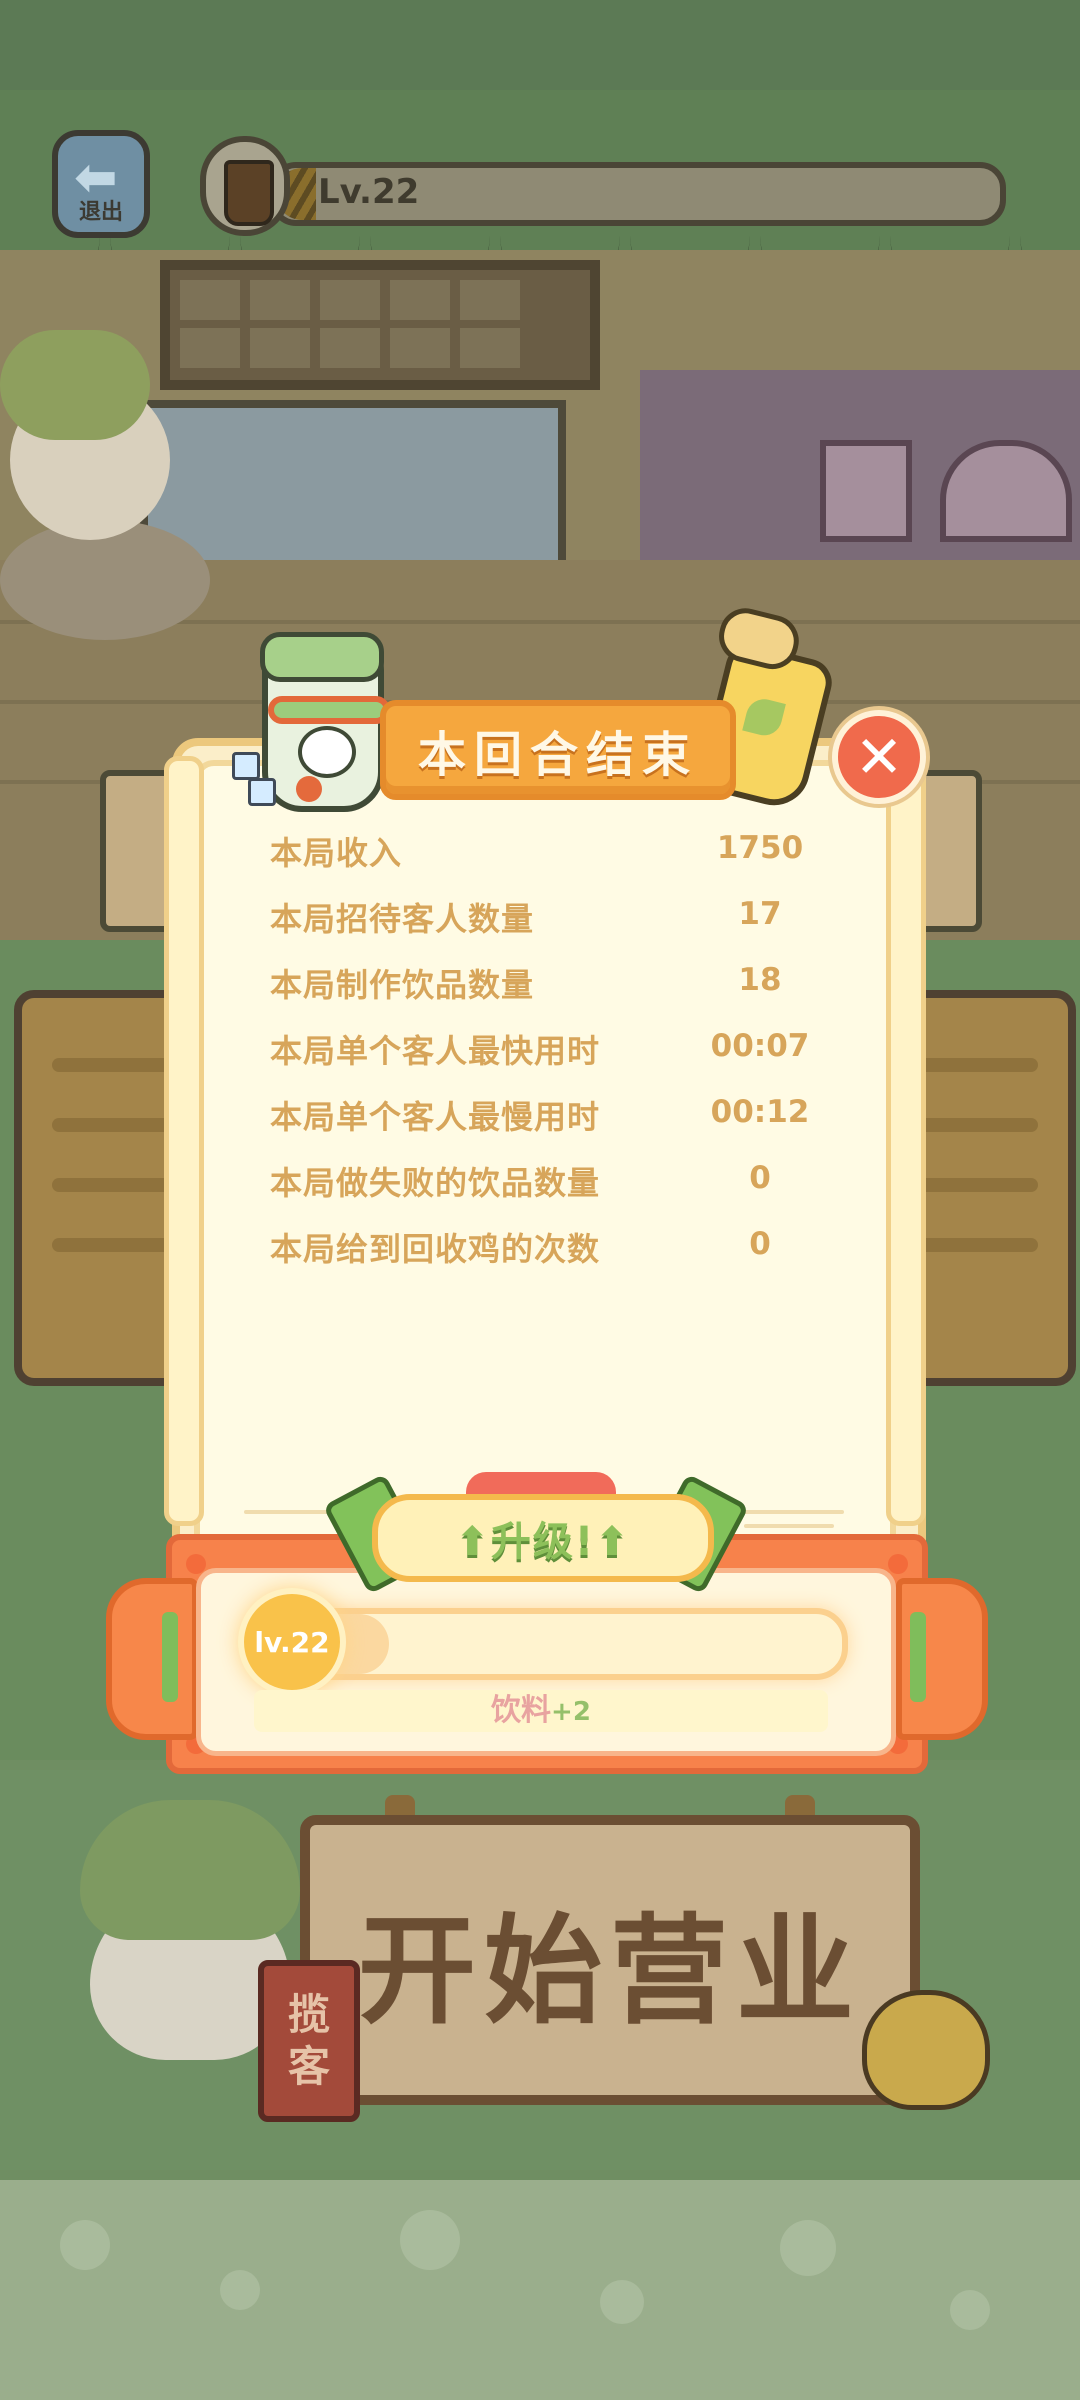 The height and width of the screenshot is (2400, 1080). I want to click on close-button: ✕, so click(879, 757).